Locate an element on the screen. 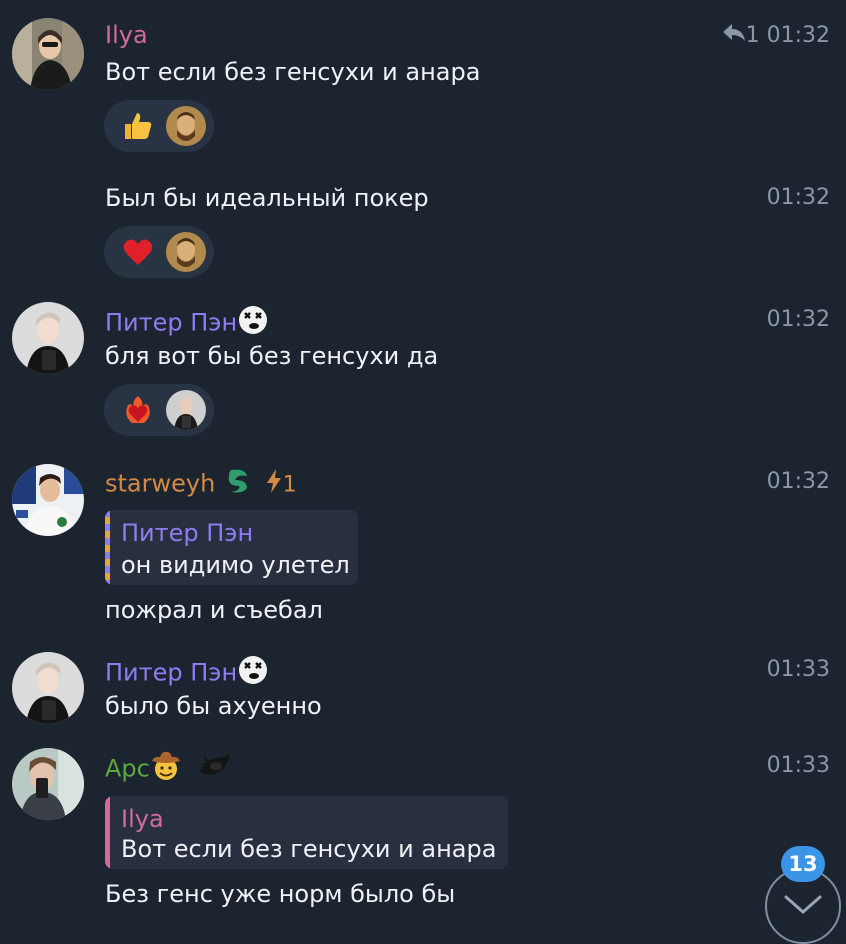 This screenshot has height=944, width=846. reaction-heart-on-fire is located at coordinates (159, 410).